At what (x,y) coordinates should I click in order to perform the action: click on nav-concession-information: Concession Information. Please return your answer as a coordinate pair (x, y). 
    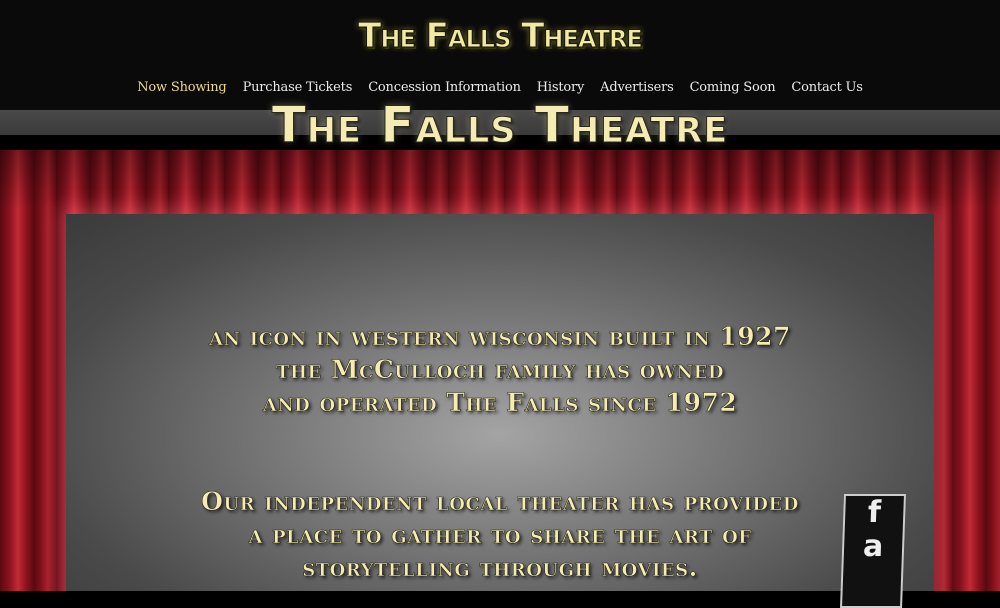
    Looking at the image, I should click on (444, 87).